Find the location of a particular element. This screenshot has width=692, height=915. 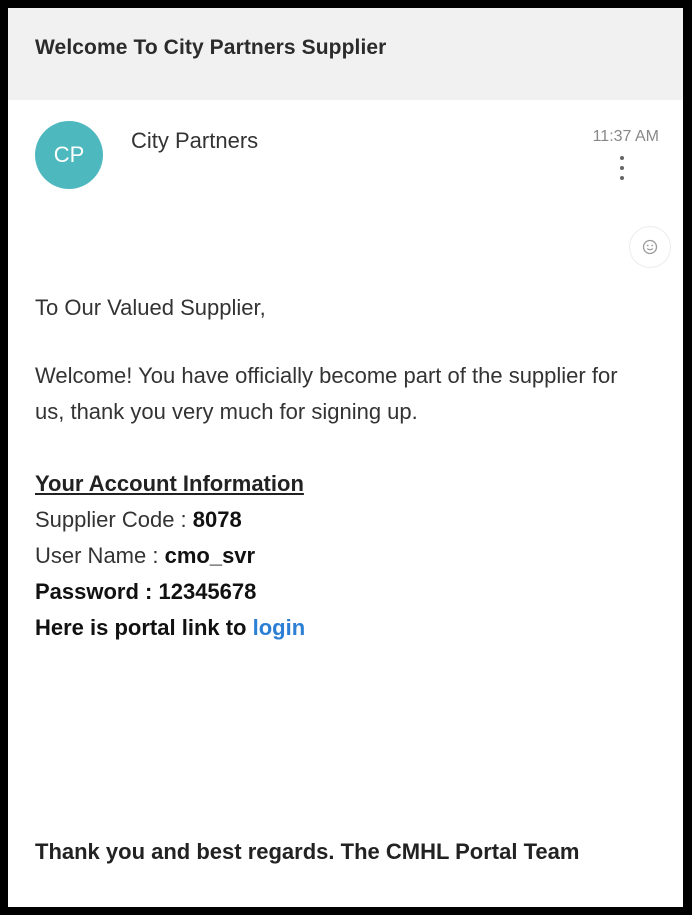

email-time: 11:37 AM is located at coordinates (625, 136).